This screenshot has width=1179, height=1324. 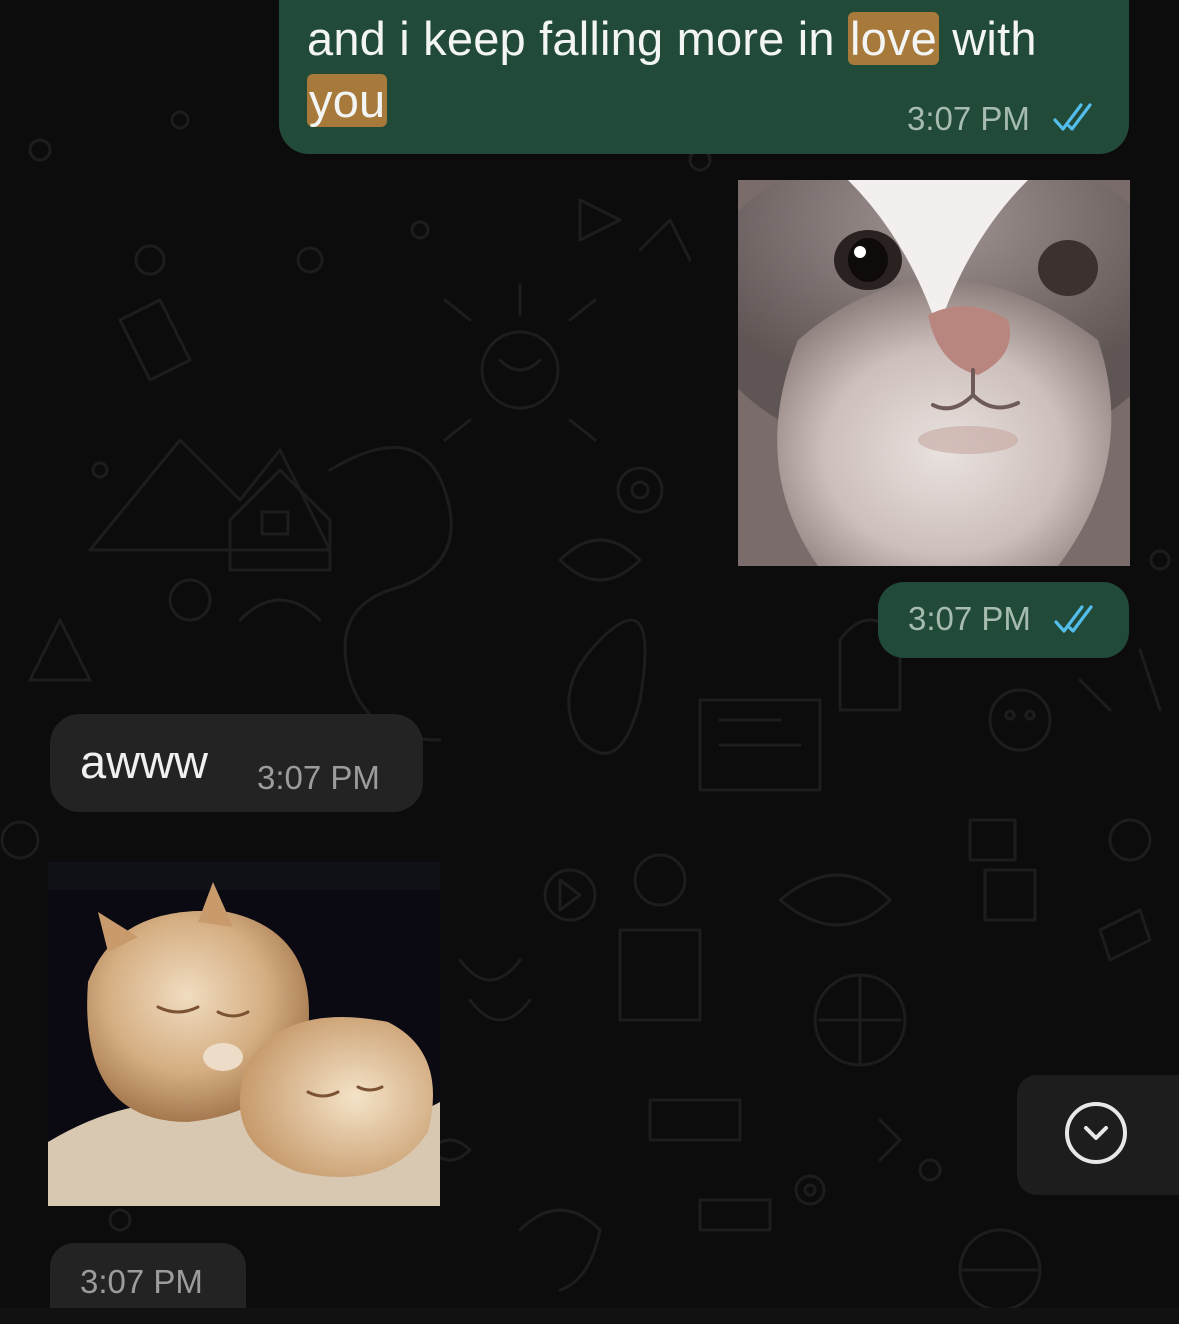 I want to click on kittens-photo-image, so click(x=244, y=1034).